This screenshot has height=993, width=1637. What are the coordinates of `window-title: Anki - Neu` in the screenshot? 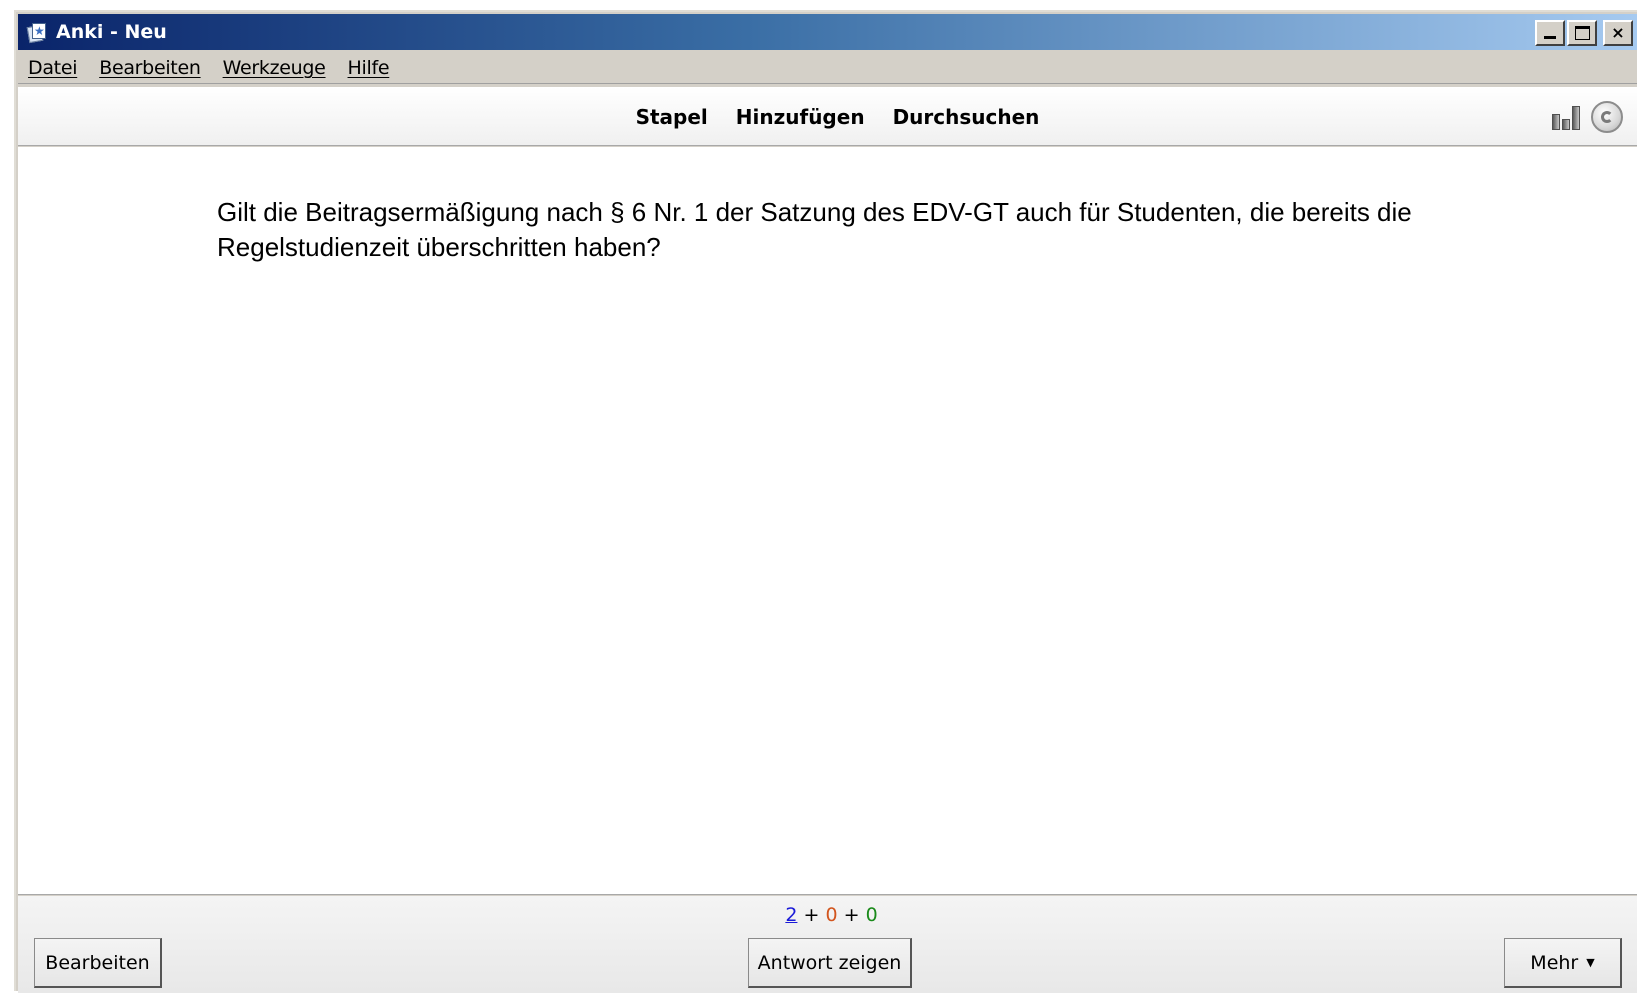 It's located at (111, 32).